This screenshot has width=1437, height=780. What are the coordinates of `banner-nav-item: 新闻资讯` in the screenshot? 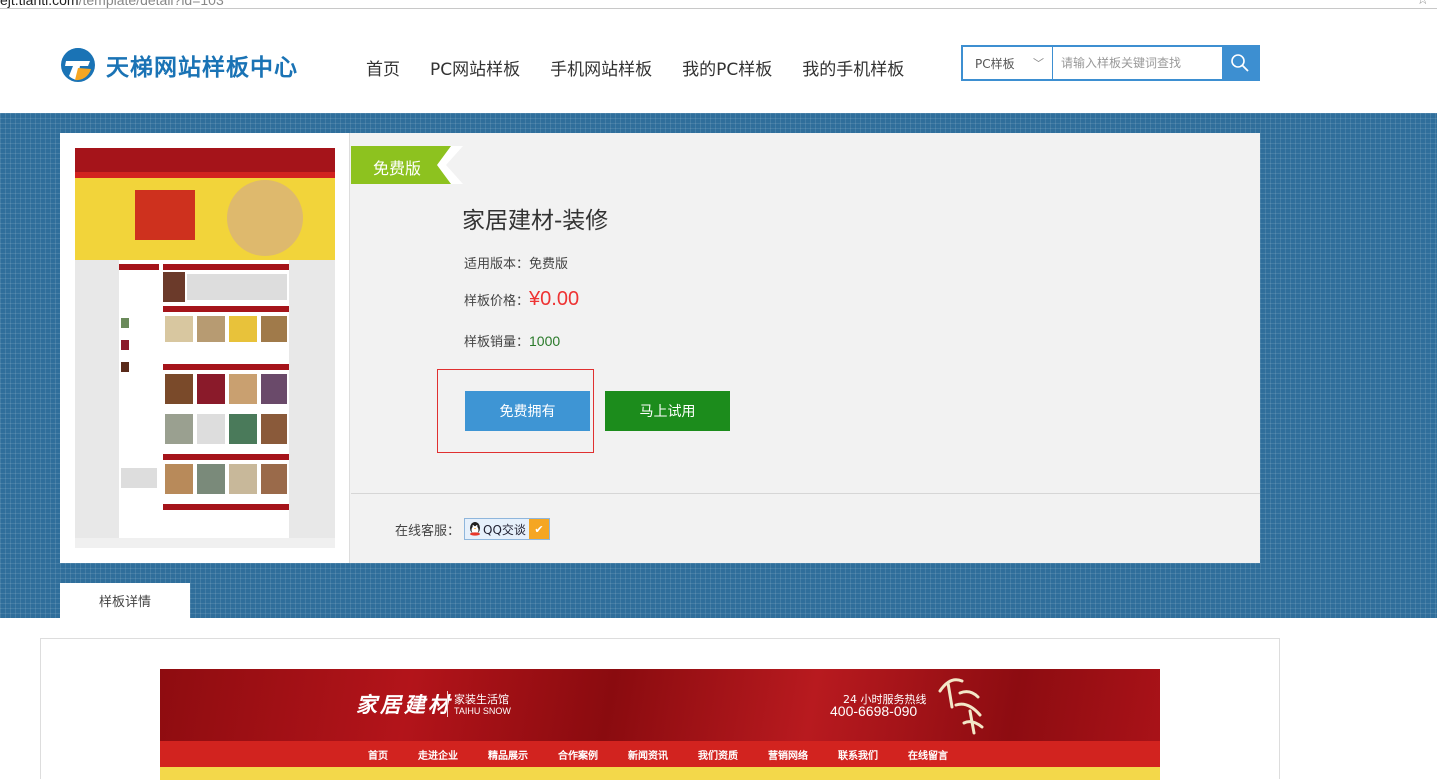 It's located at (648, 754).